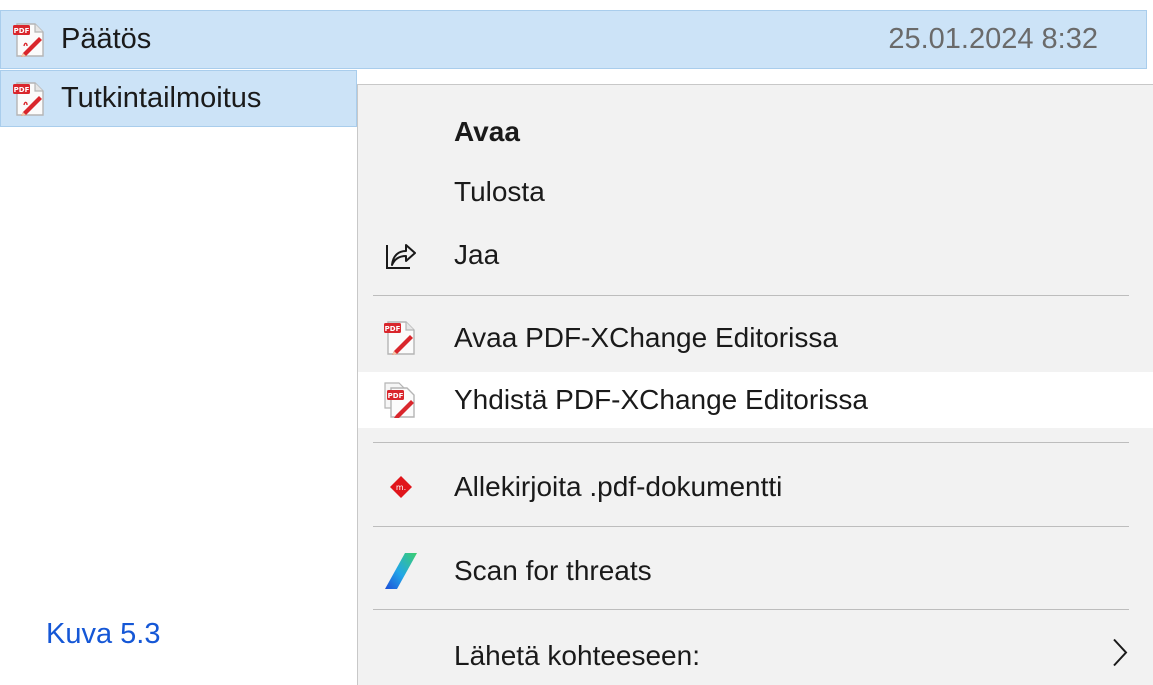 The image size is (1153, 685). I want to click on menu-item-combine-in-pdf-xchange: PDF Yhdistä PDF-XChange Editorissa, so click(755, 400).